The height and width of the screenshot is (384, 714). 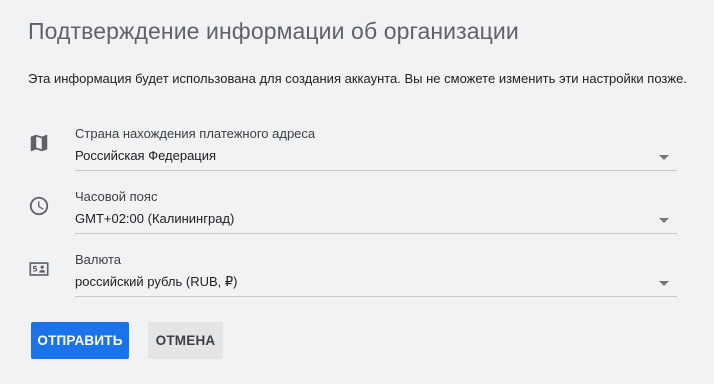 I want to click on page-title: Подтверждение информации об организации, so click(x=273, y=31).